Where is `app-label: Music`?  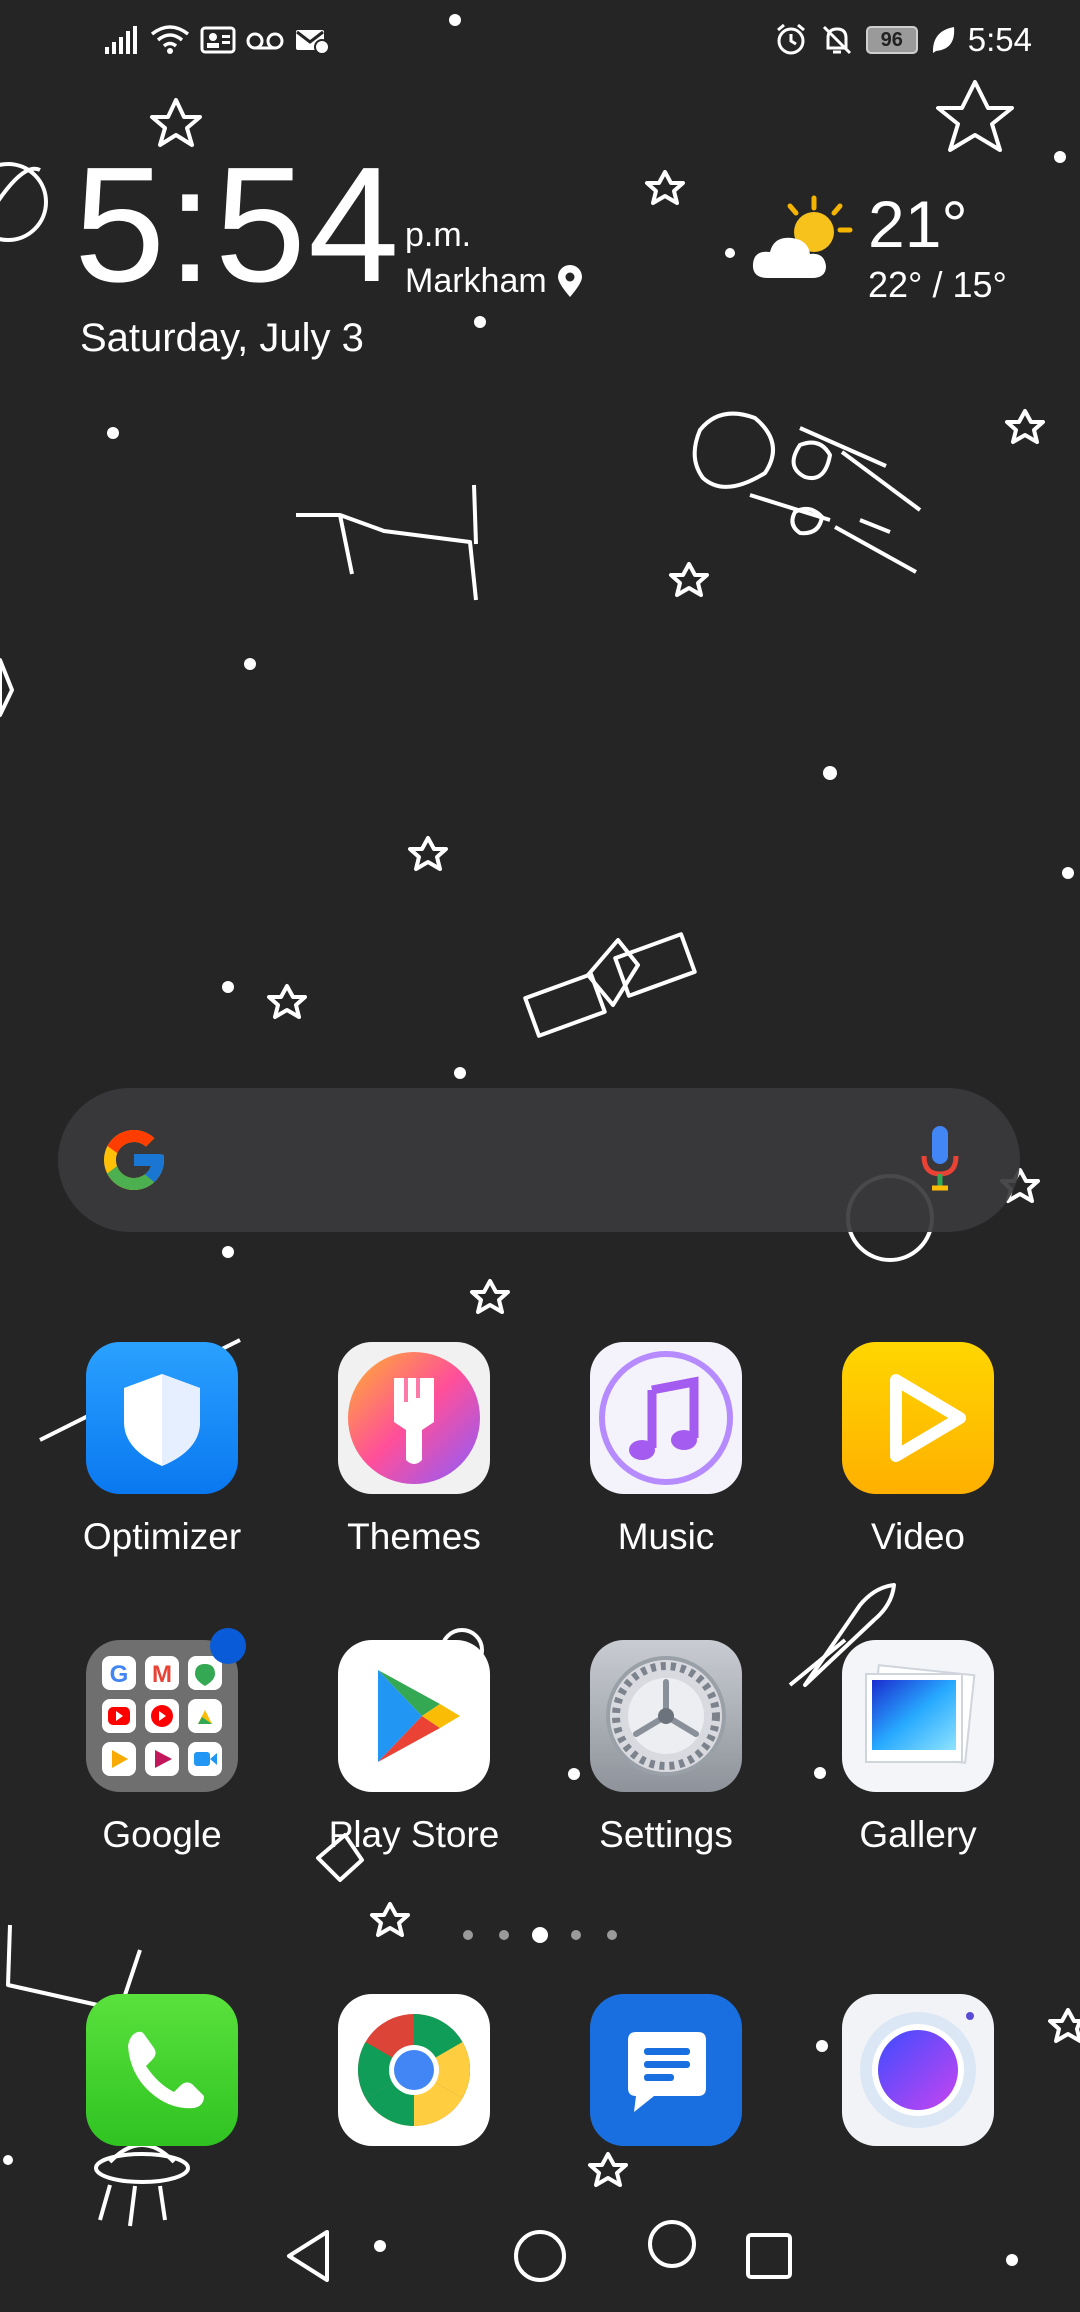
app-label: Music is located at coordinates (666, 1536).